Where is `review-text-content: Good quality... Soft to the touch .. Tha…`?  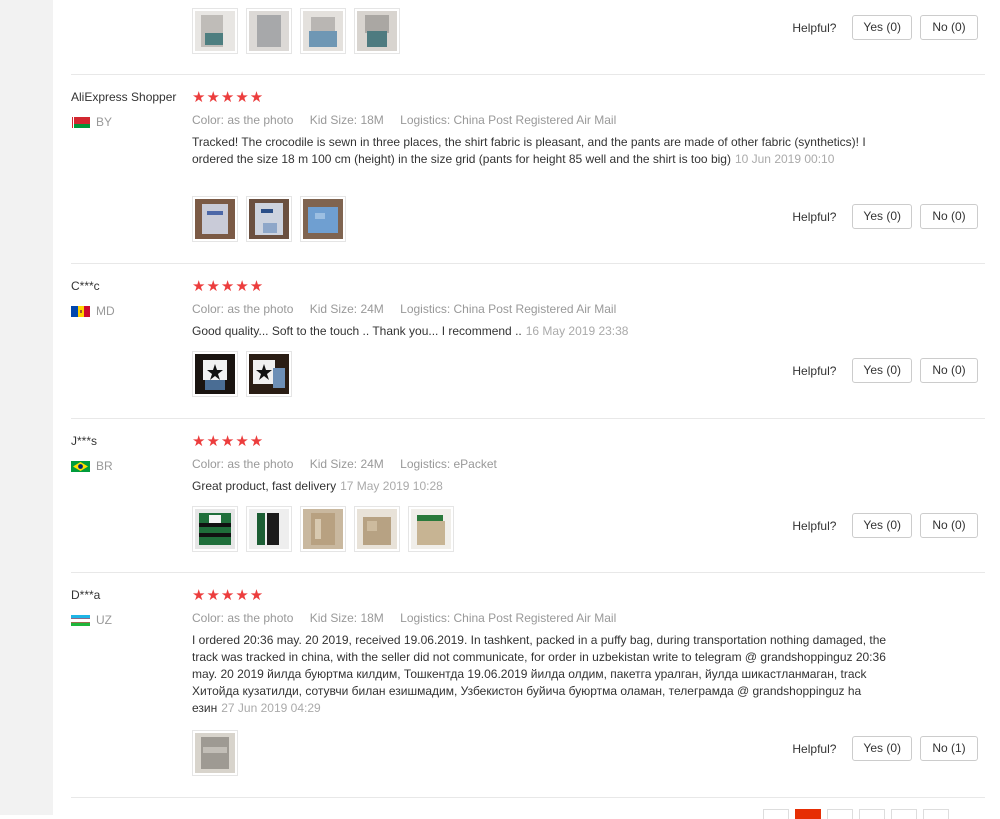
review-text-content: Good quality... Soft to the touch .. Tha… is located at coordinates (357, 331).